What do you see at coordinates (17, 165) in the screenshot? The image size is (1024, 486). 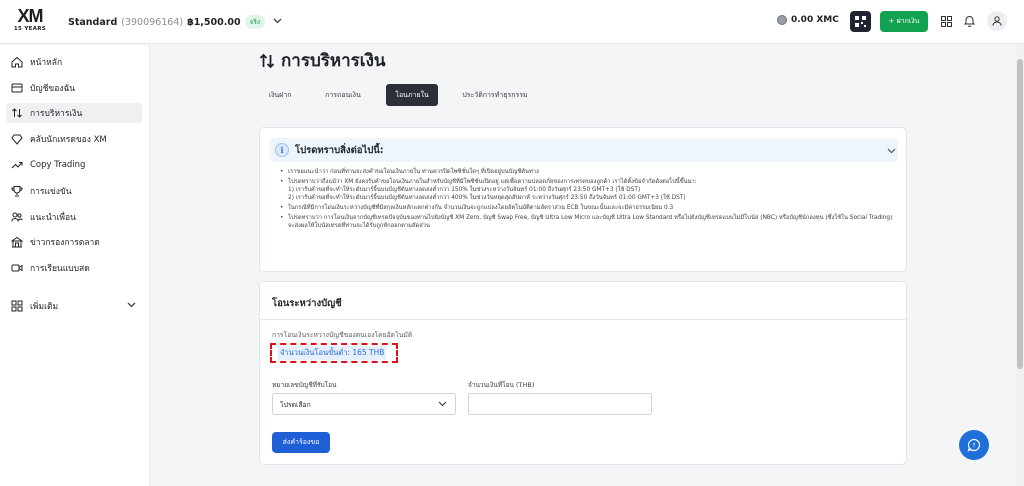 I see `trend-icon` at bounding box center [17, 165].